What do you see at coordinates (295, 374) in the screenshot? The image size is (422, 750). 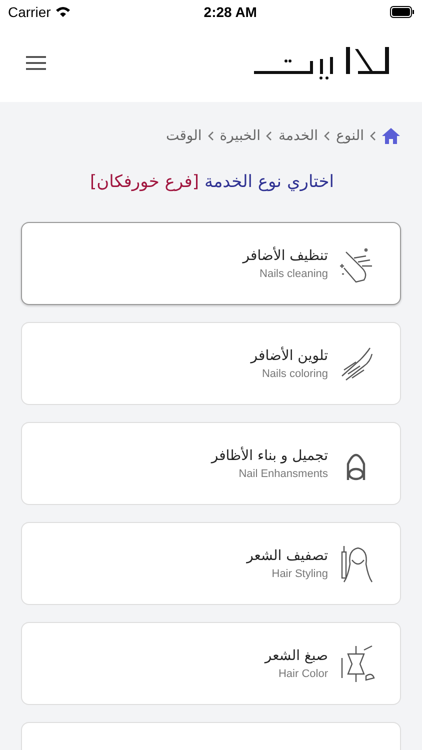 I see `service-subtitle: Nails coloring` at bounding box center [295, 374].